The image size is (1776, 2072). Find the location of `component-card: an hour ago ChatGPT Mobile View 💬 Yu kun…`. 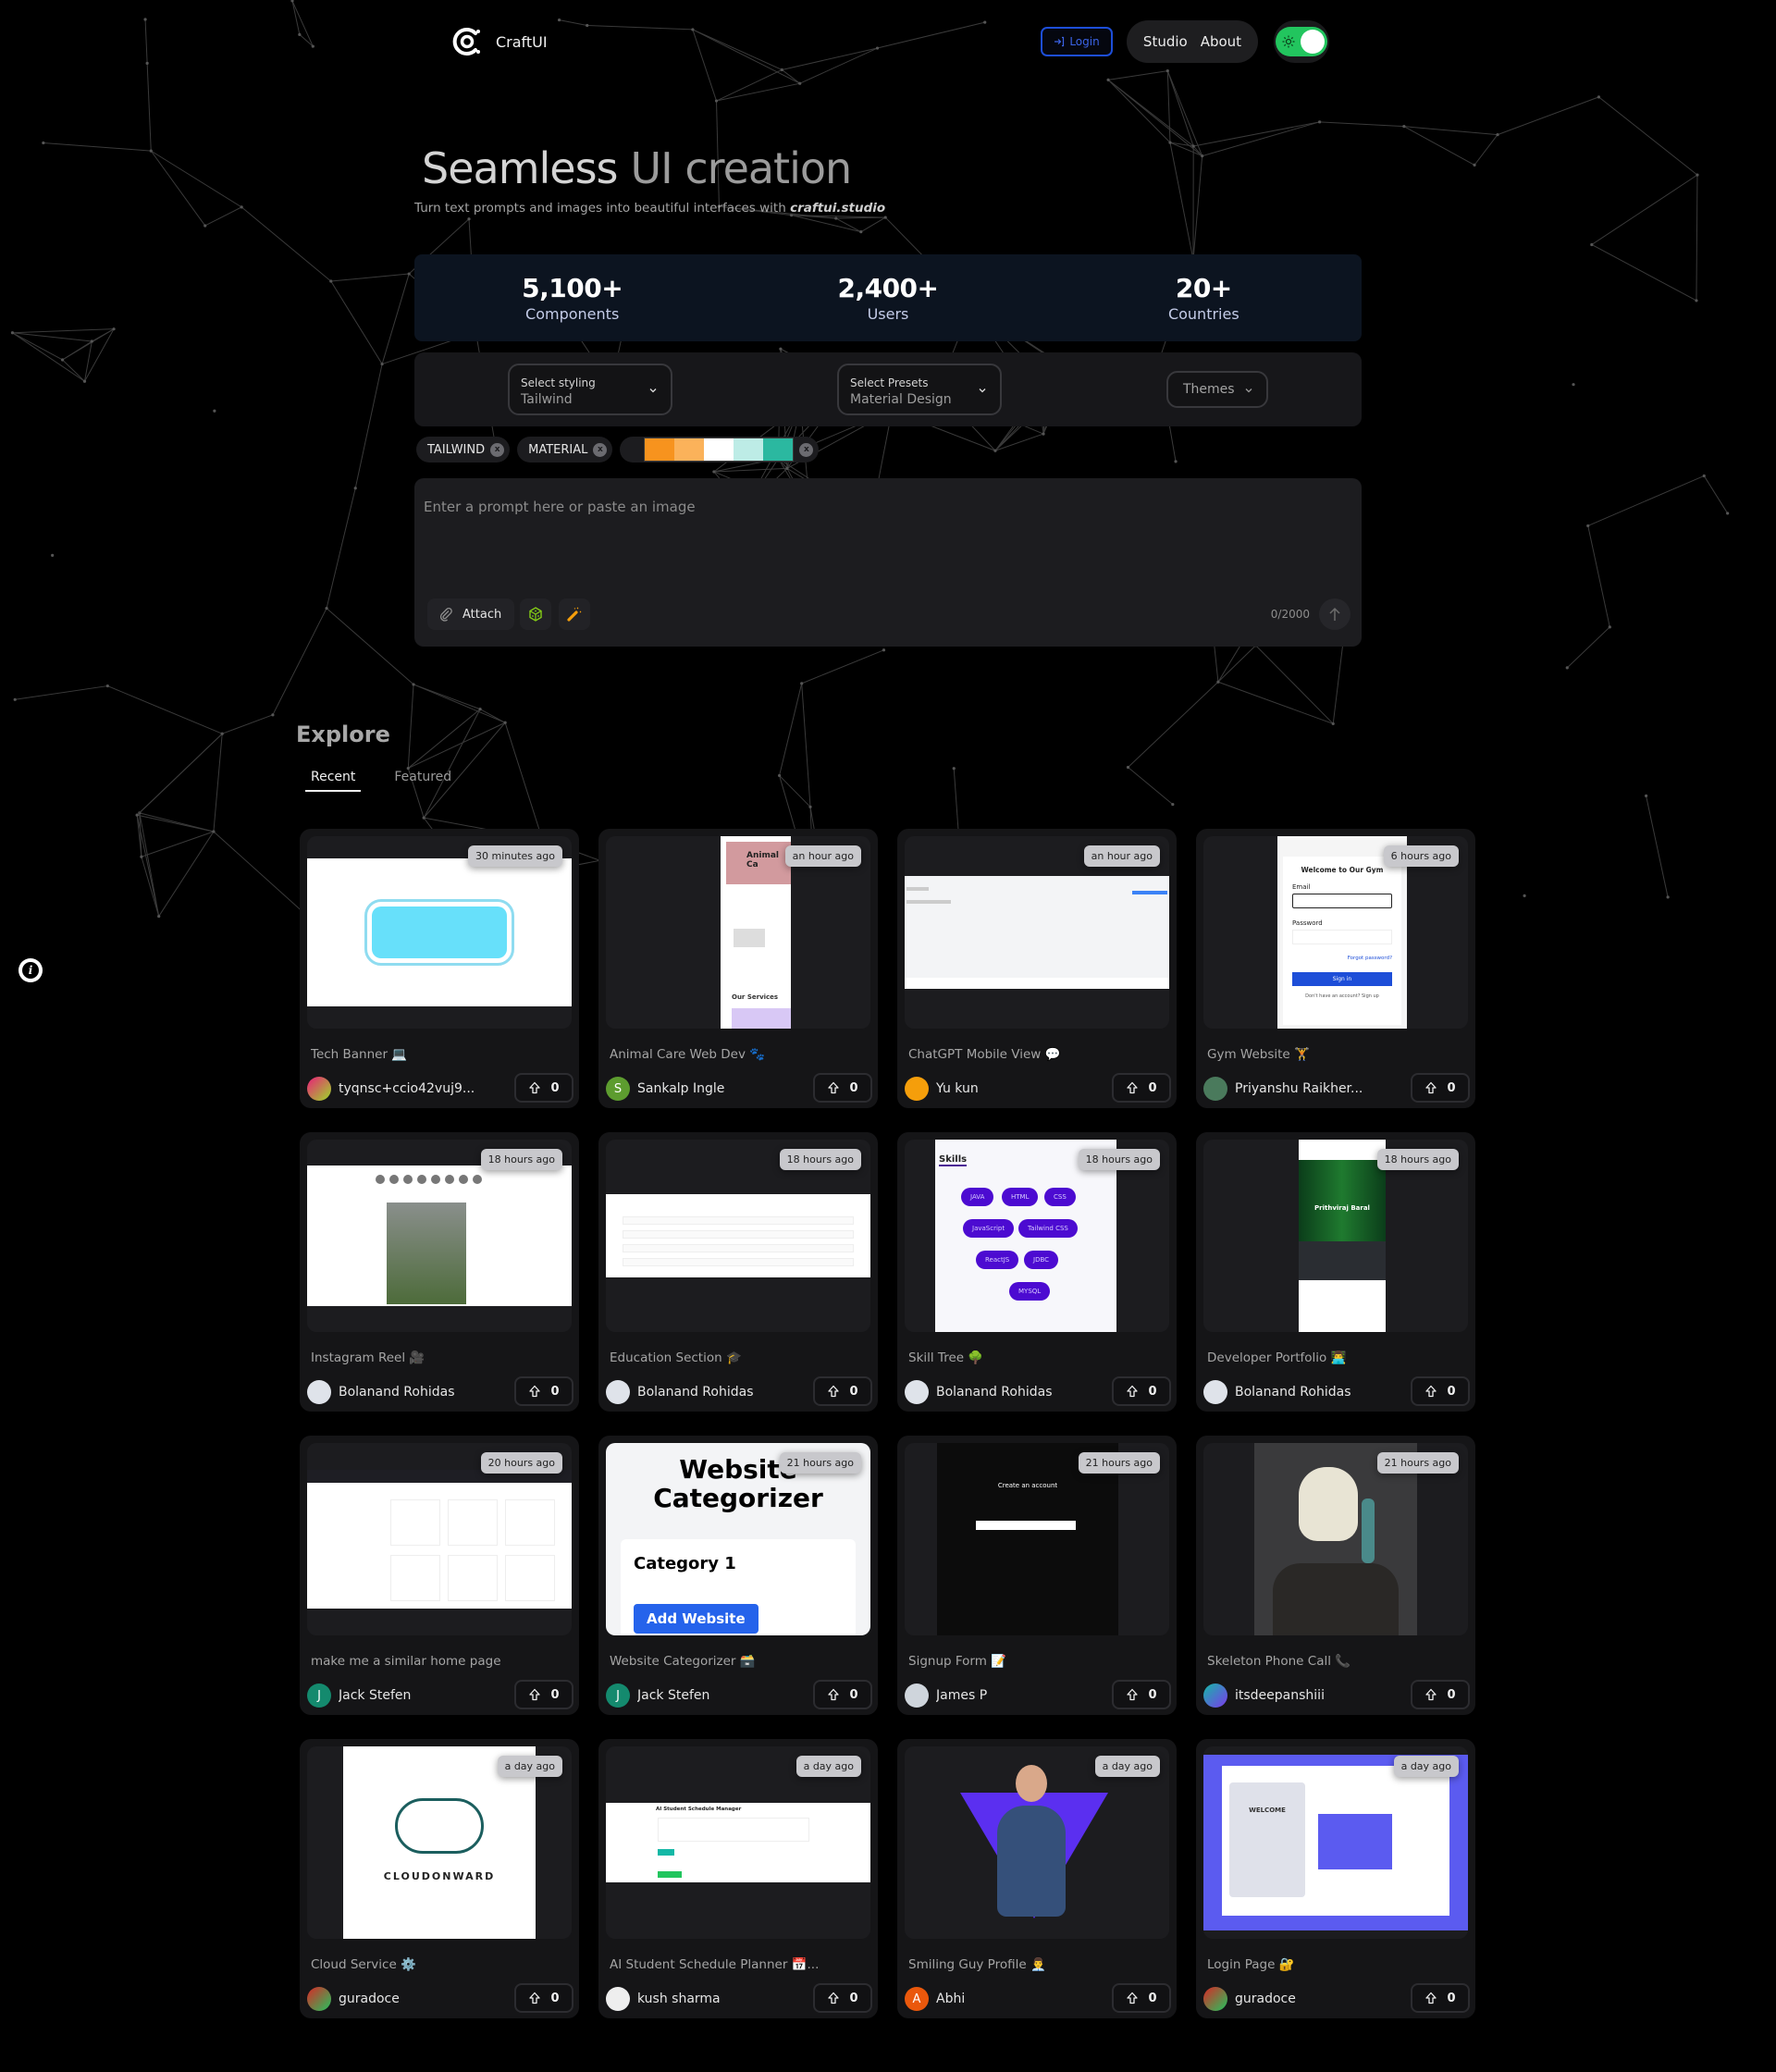

component-card: an hour ago ChatGPT Mobile View 💬 Yu kun… is located at coordinates (1037, 969).